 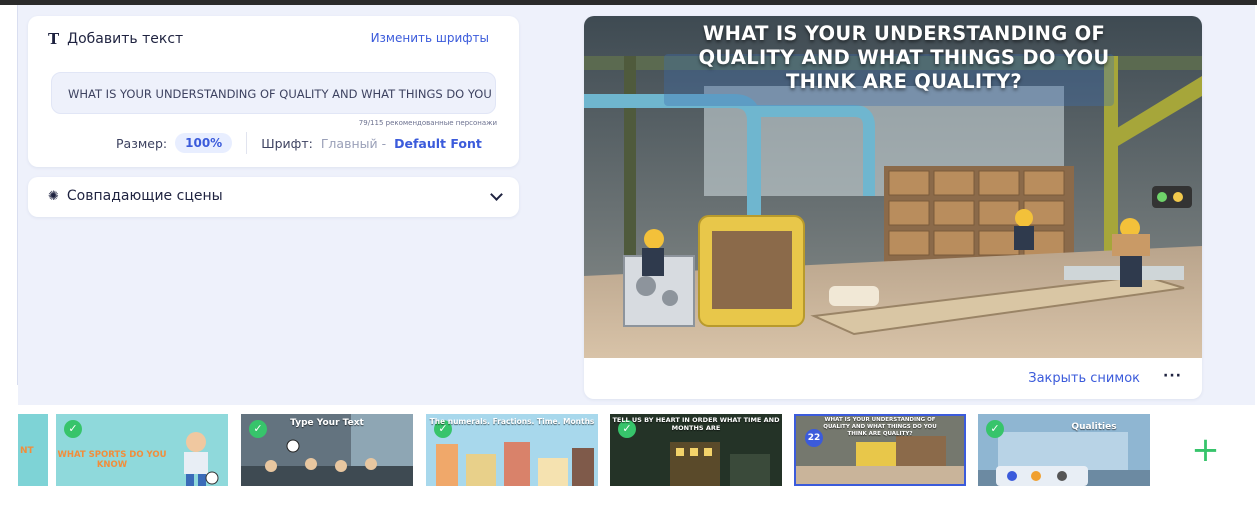 I want to click on size-label: Размер:, so click(x=142, y=143).